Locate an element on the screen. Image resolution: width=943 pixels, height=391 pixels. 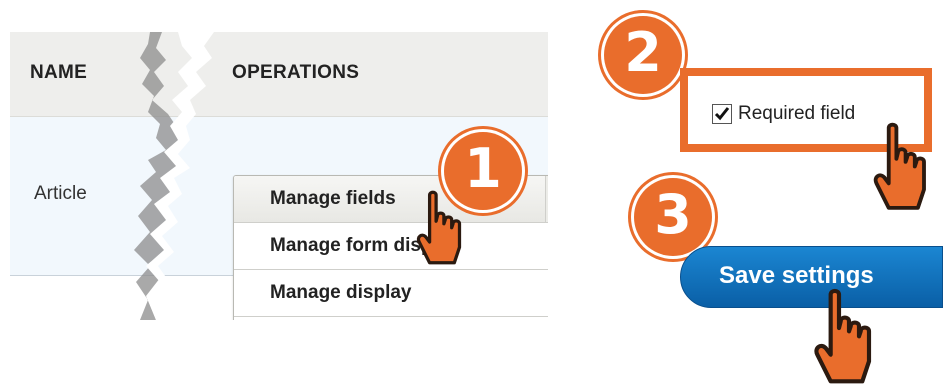
step-number: 2 is located at coordinates (643, 52).